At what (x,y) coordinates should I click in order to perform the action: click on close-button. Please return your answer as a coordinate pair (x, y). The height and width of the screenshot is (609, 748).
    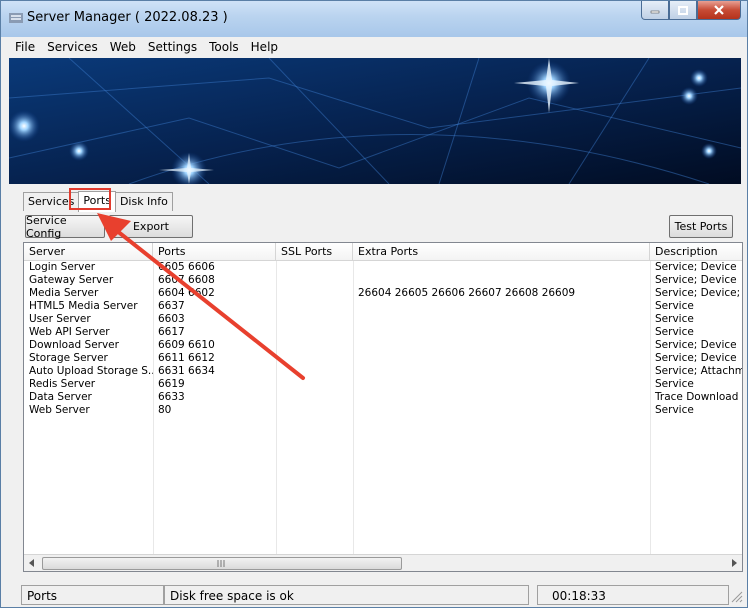
    Looking at the image, I should click on (719, 10).